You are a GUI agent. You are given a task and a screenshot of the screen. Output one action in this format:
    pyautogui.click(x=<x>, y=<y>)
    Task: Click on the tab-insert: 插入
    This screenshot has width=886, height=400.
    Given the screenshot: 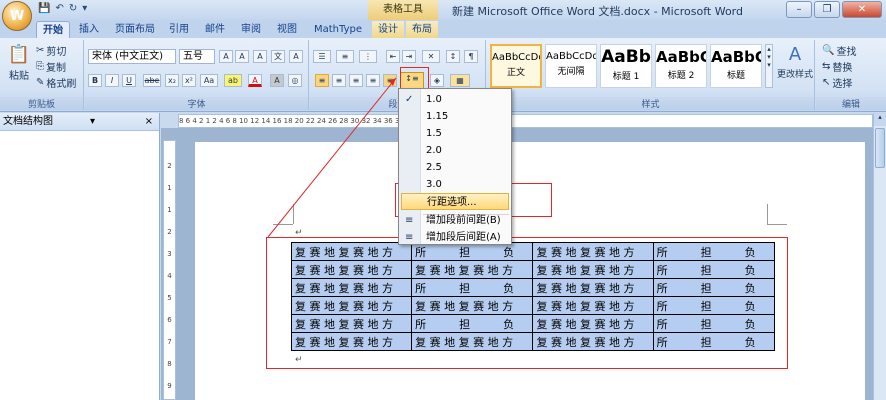 What is the action you would take?
    pyautogui.click(x=89, y=29)
    